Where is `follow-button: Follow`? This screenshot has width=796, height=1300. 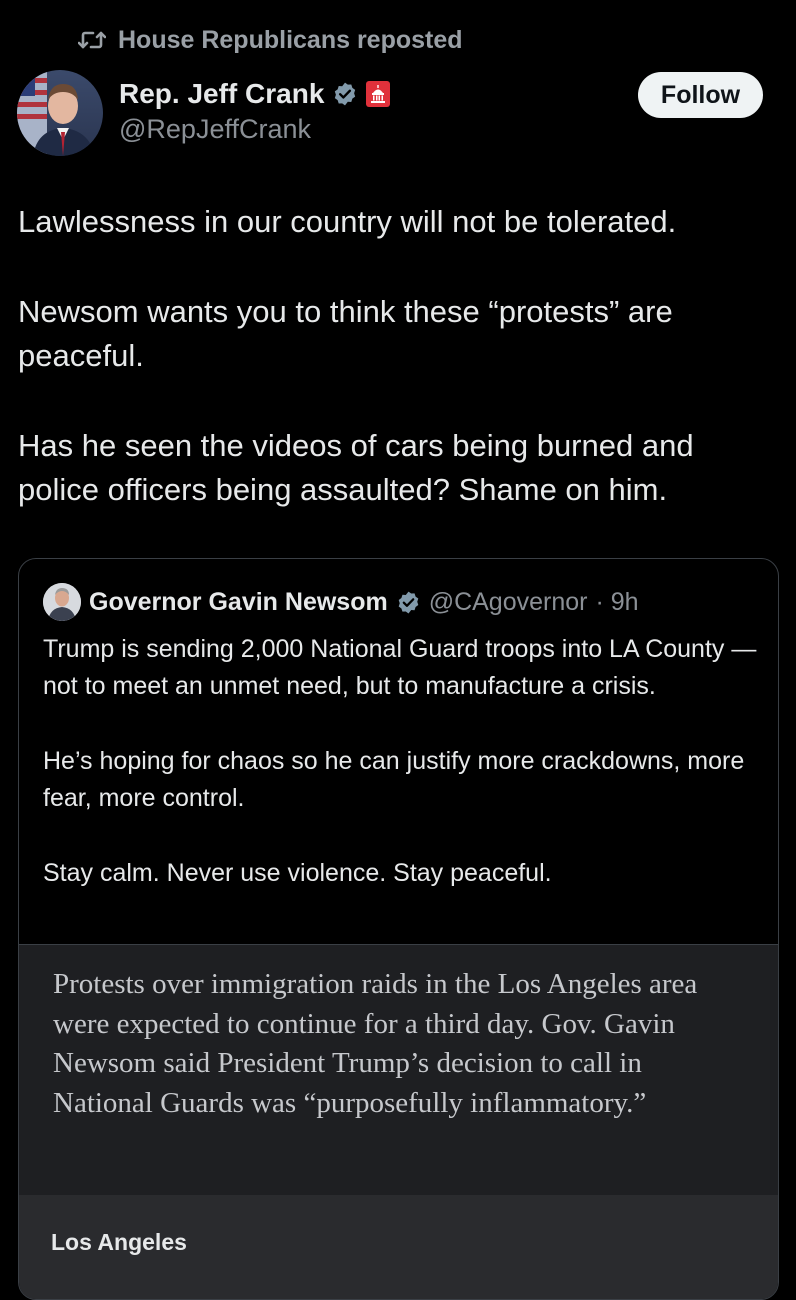
follow-button: Follow is located at coordinates (700, 95).